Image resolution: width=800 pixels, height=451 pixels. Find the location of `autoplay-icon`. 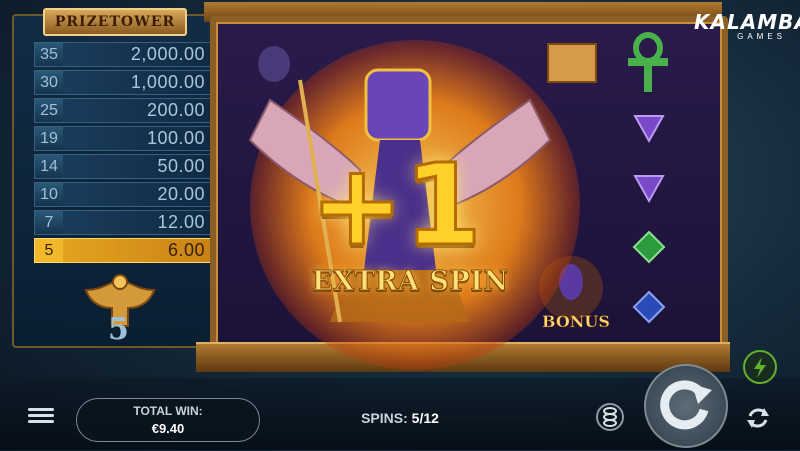

autoplay-icon is located at coordinates (758, 418).